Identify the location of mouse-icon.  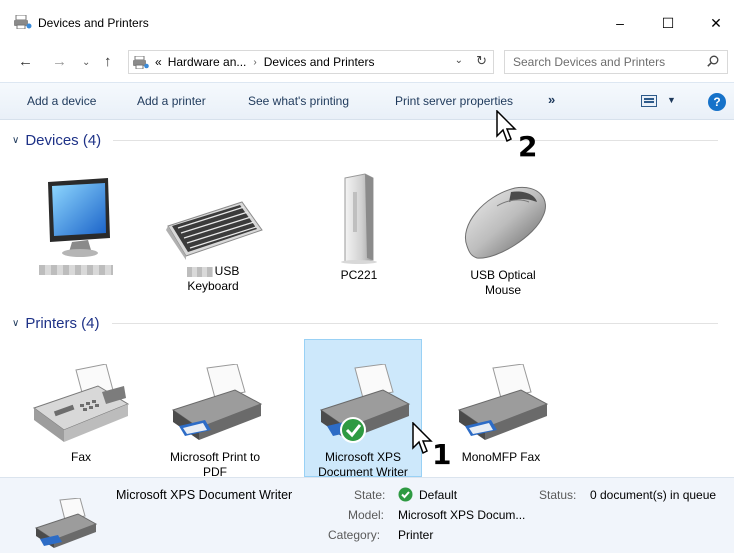
(505, 222).